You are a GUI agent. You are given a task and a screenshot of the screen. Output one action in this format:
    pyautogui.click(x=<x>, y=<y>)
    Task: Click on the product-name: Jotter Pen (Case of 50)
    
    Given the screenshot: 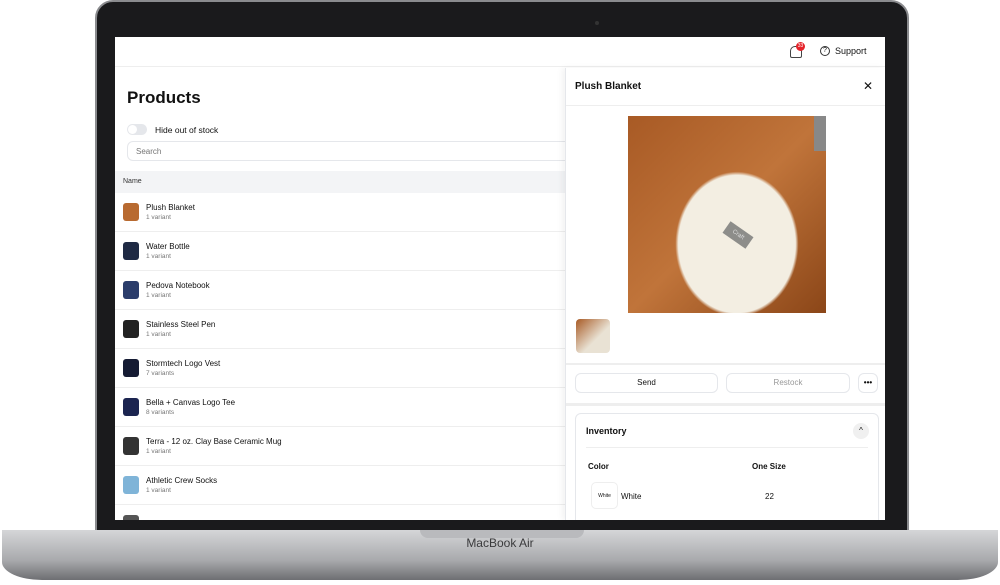 What is the action you would take?
    pyautogui.click(x=187, y=520)
    